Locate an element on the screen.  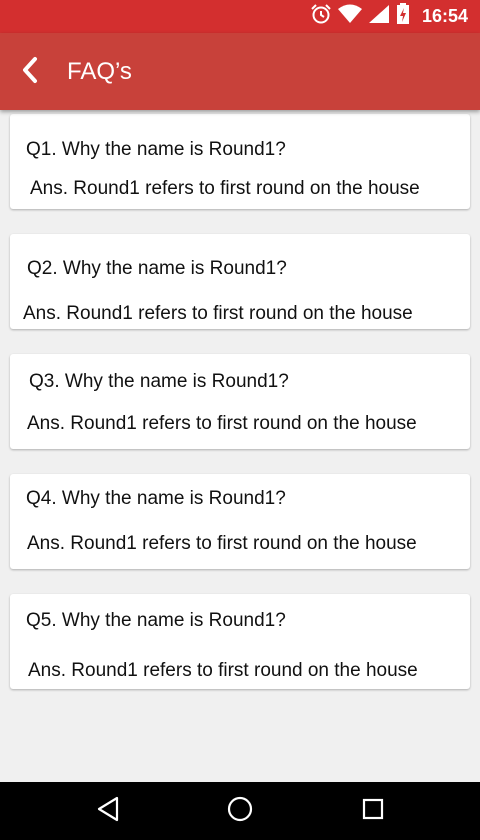
nav-bar is located at coordinates (240, 811).